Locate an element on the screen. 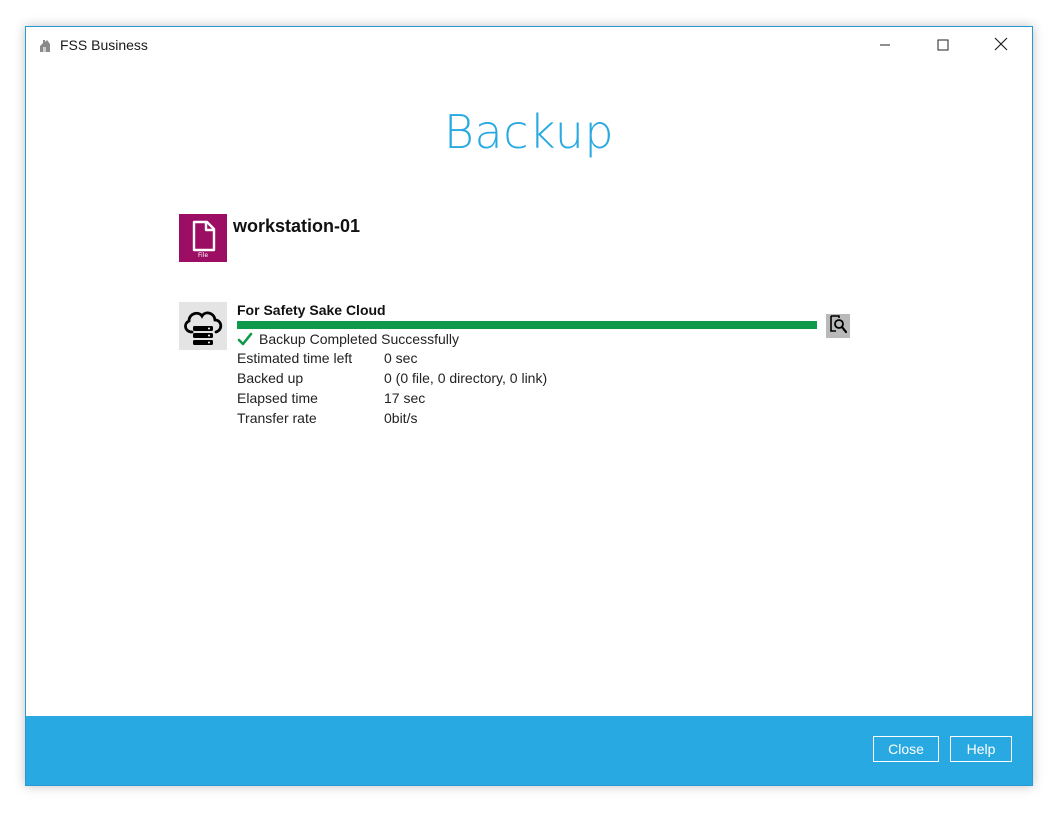  maximize-button is located at coordinates (943, 45).